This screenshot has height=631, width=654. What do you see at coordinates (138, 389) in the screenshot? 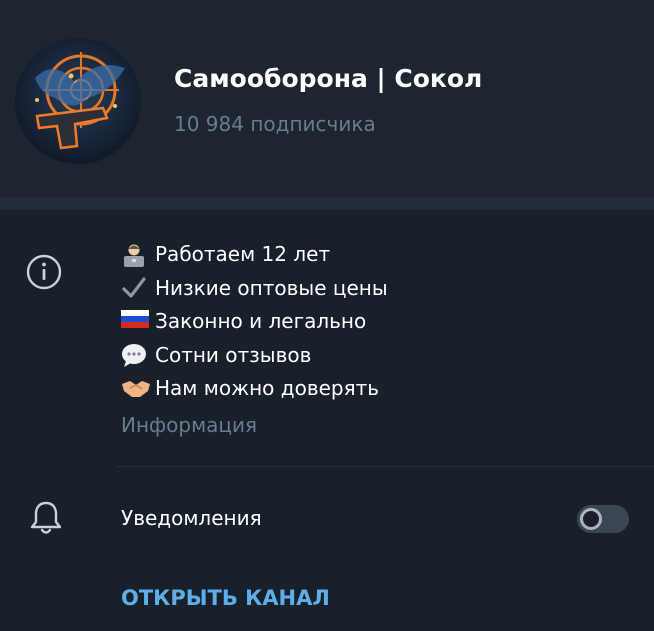
I see `handshake-emoji` at bounding box center [138, 389].